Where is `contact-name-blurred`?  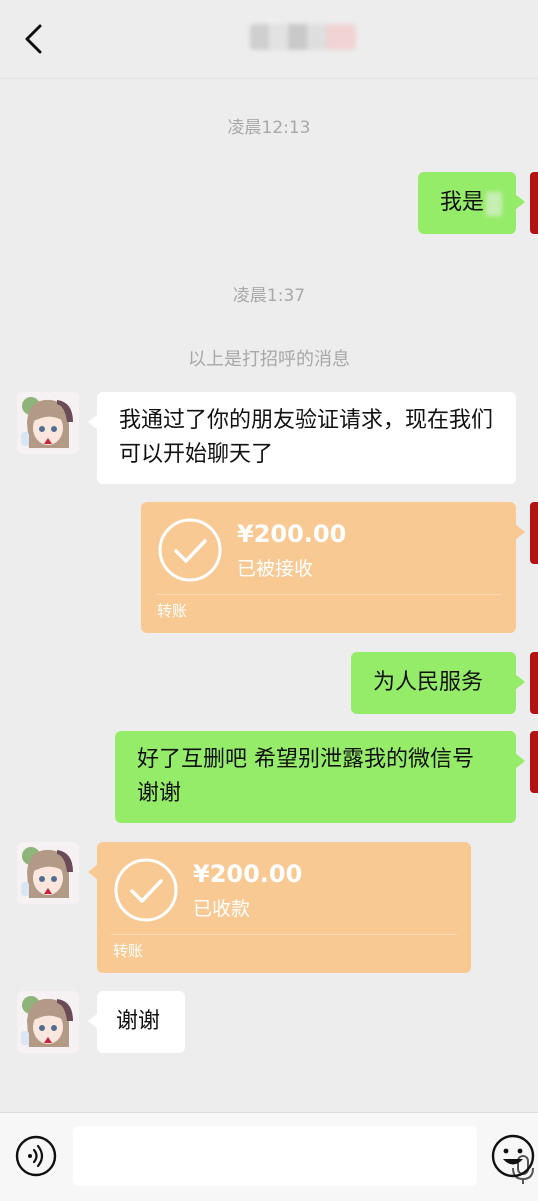 contact-name-blurred is located at coordinates (303, 37).